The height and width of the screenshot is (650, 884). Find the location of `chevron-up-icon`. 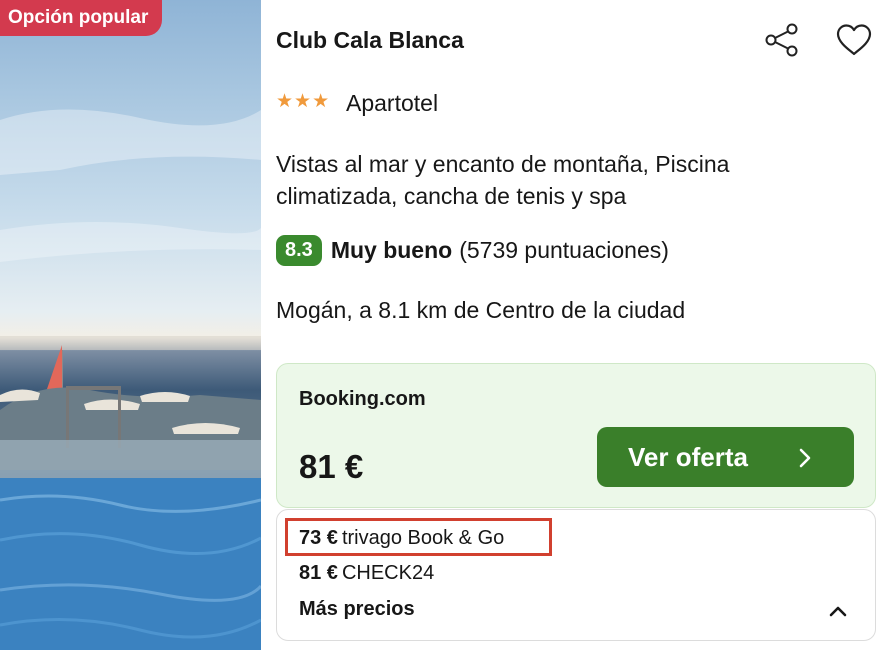

chevron-up-icon is located at coordinates (838, 611).